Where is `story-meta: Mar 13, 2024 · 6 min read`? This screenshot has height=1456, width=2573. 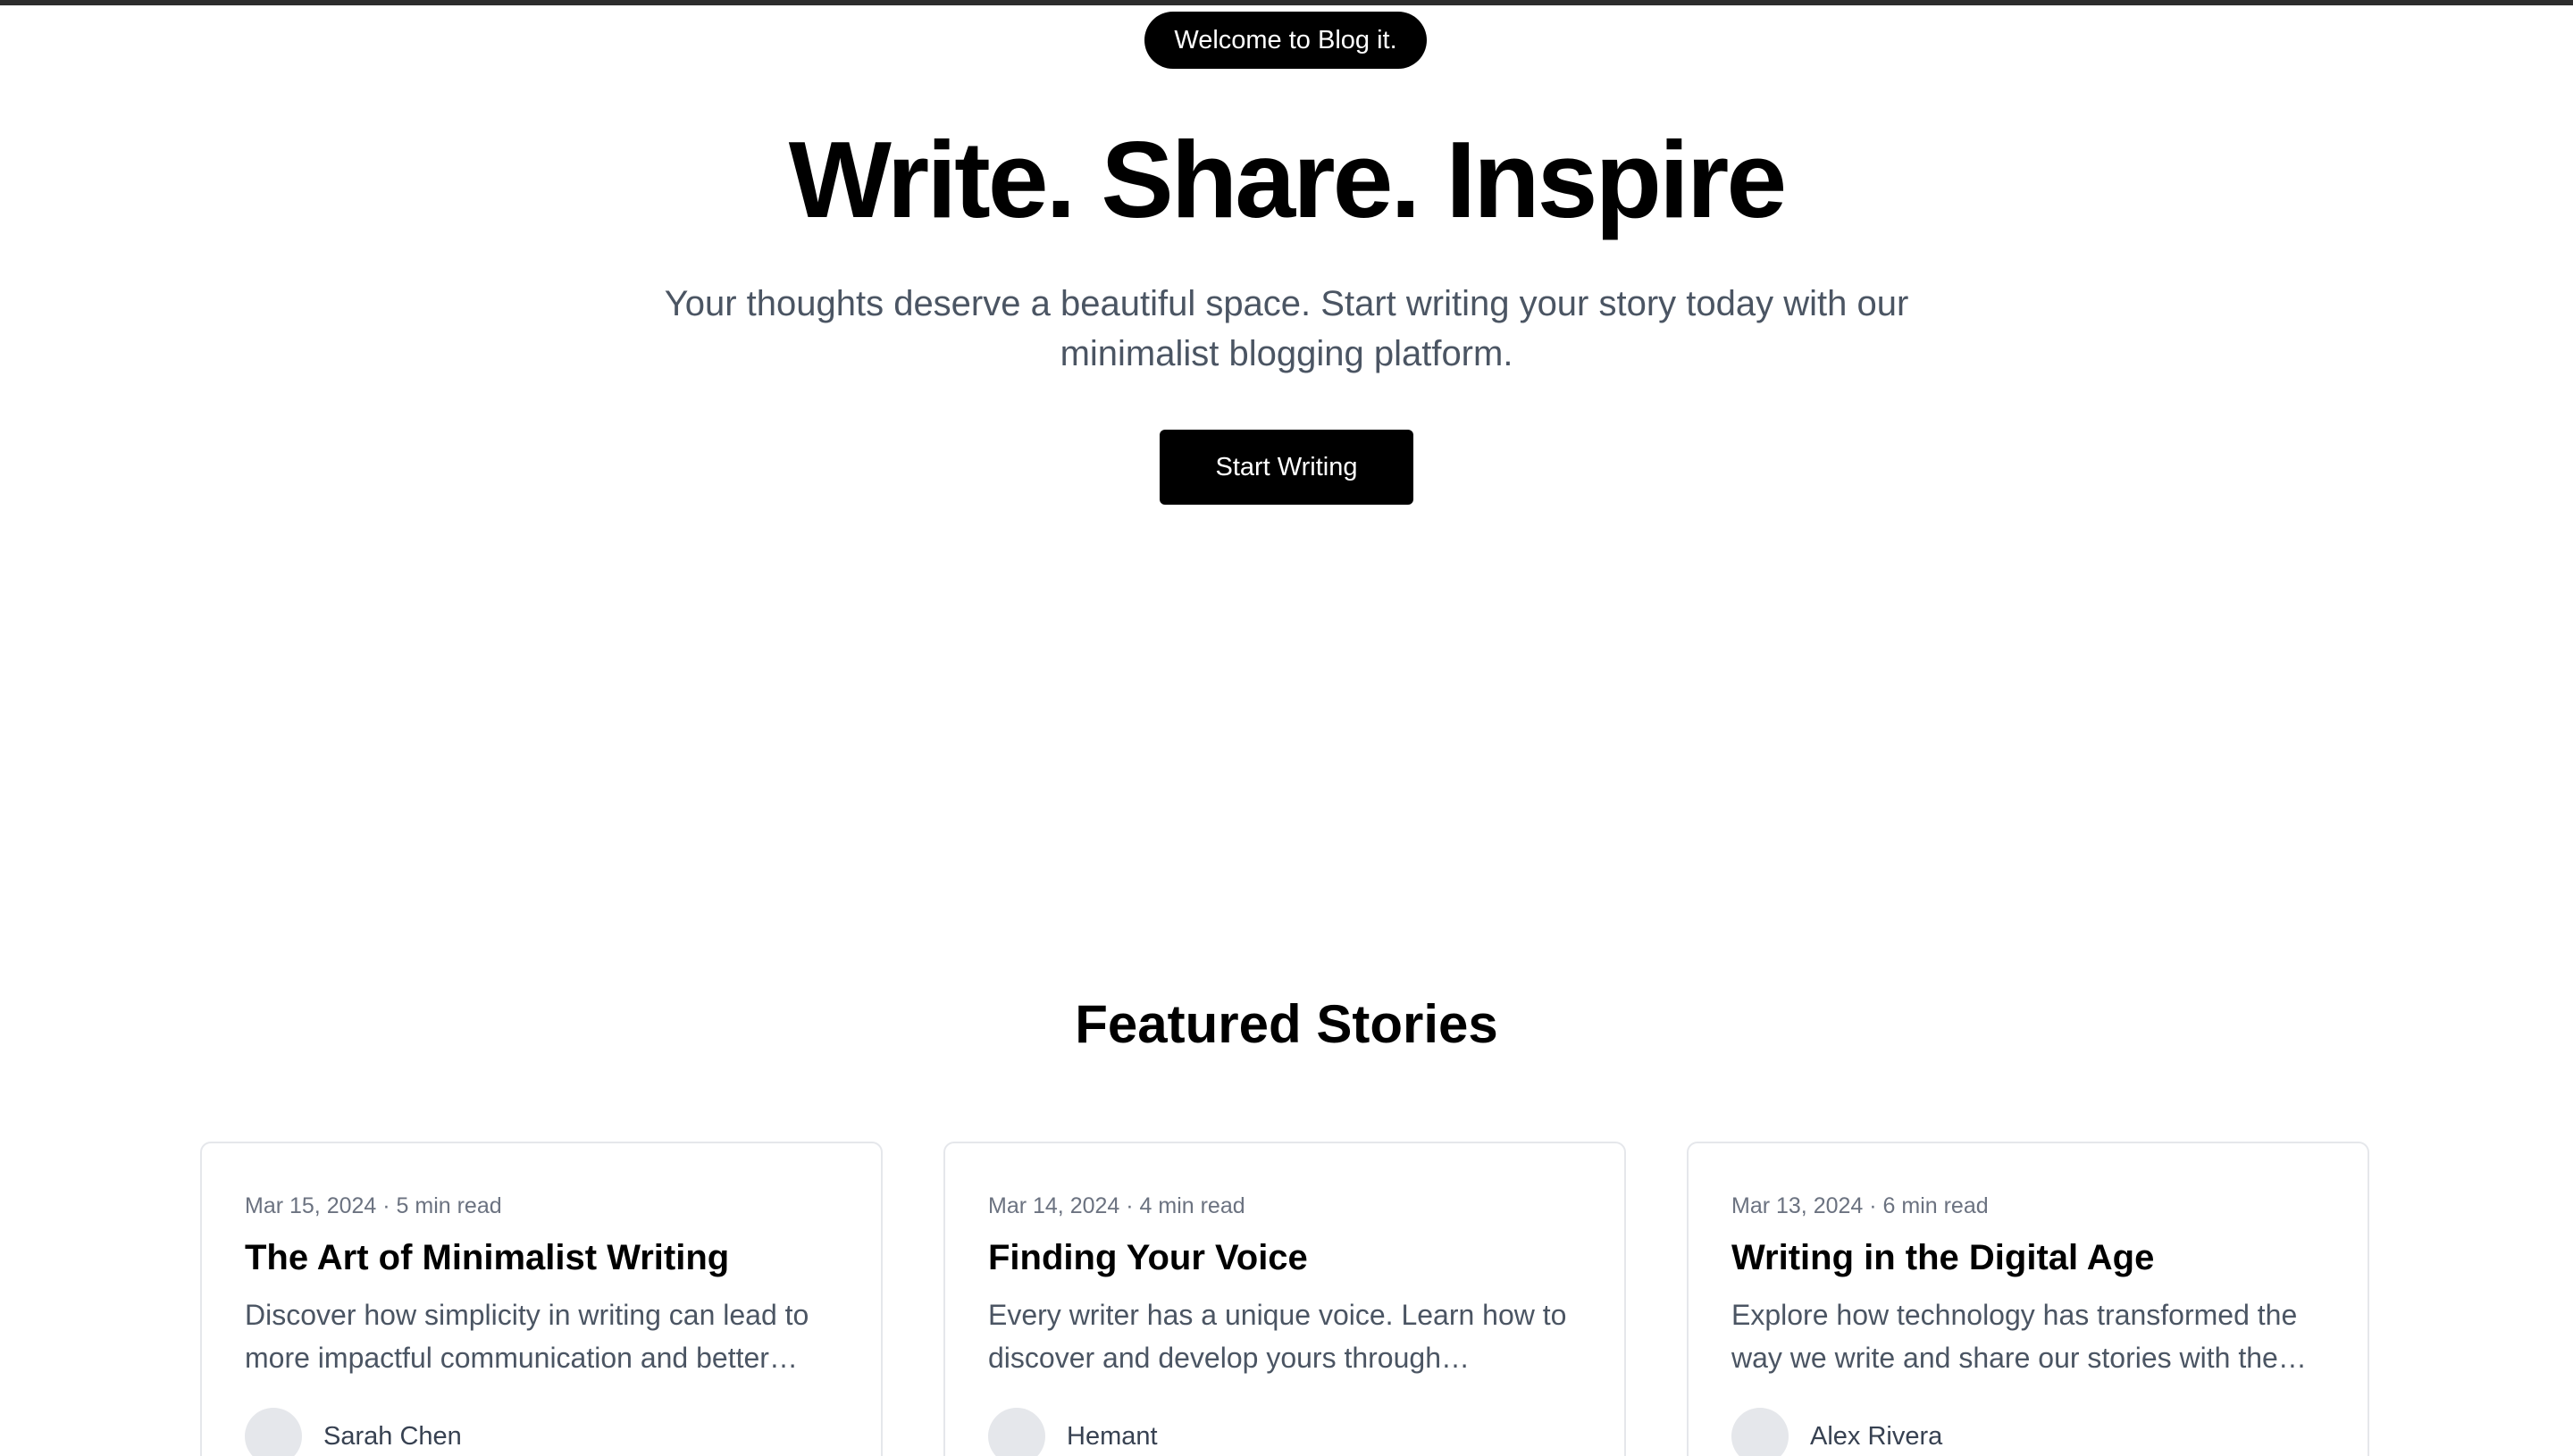
story-meta: Mar 13, 2024 · 6 min read is located at coordinates (1860, 1205).